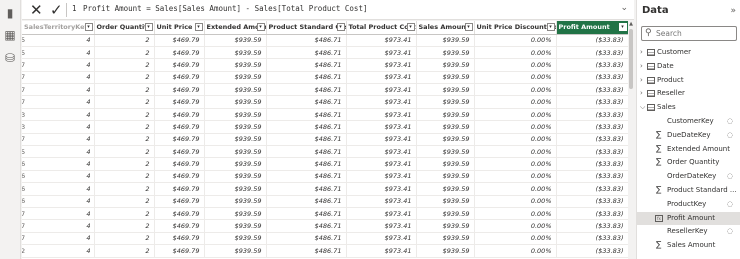 Image resolution: width=740 pixels, height=259 pixels. I want to click on table-cell: 43, so click(58, 115).